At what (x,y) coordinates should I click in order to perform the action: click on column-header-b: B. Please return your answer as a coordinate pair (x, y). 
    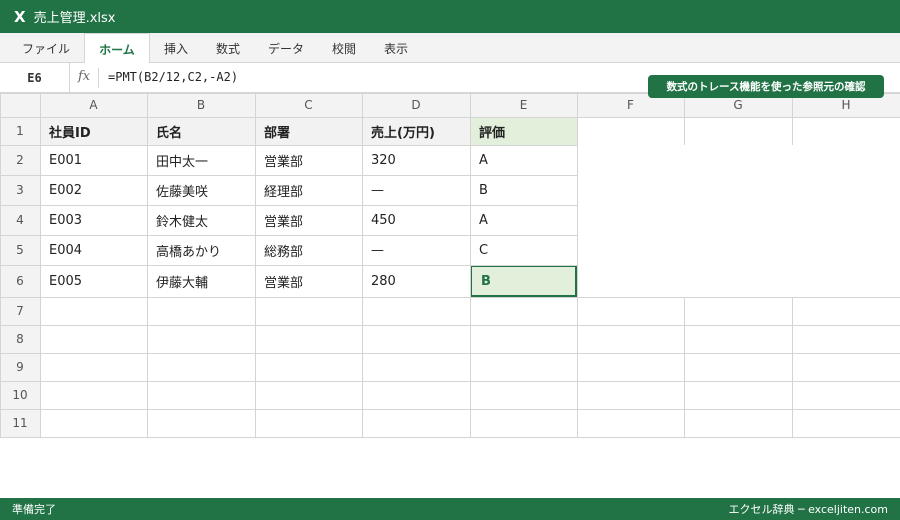
    Looking at the image, I should click on (201, 105).